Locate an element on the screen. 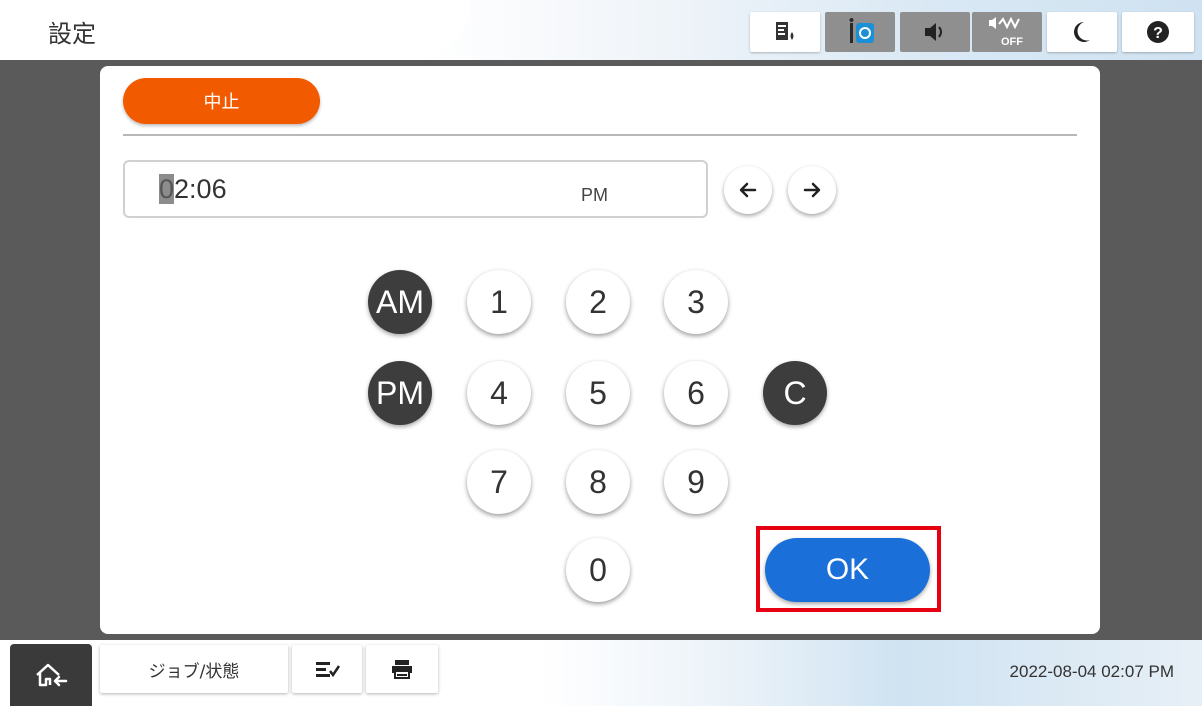 The width and height of the screenshot is (1202, 706). home-button is located at coordinates (51, 675).